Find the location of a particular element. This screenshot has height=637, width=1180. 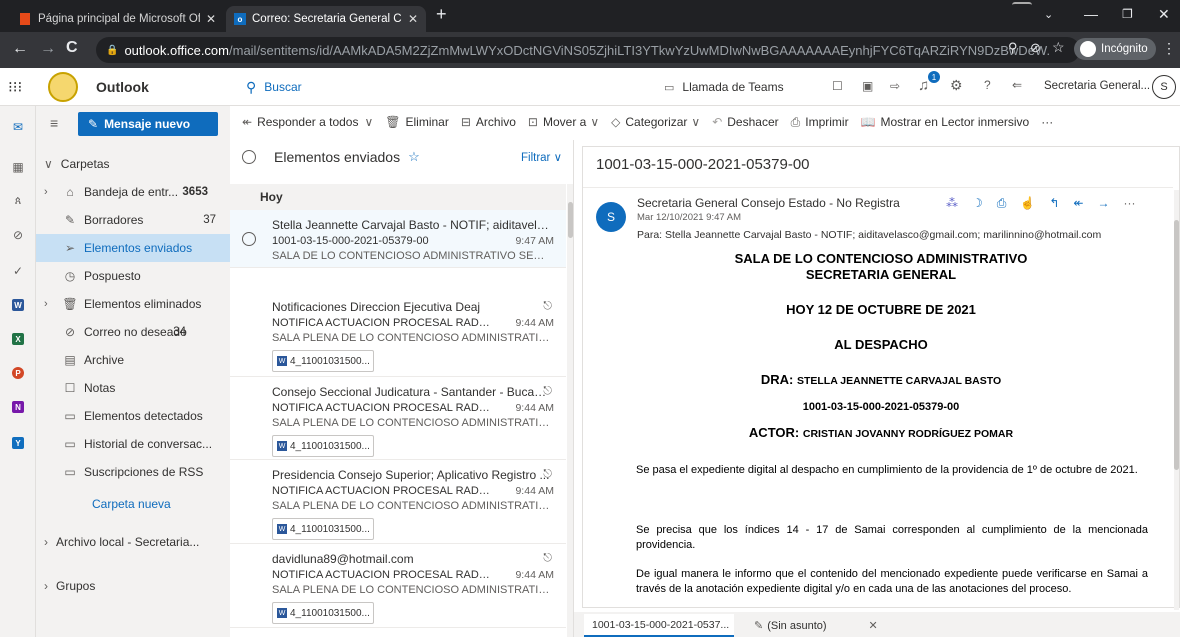

folder-item: › ⌂ Bandeja de entr... 3653 is located at coordinates (133, 192).